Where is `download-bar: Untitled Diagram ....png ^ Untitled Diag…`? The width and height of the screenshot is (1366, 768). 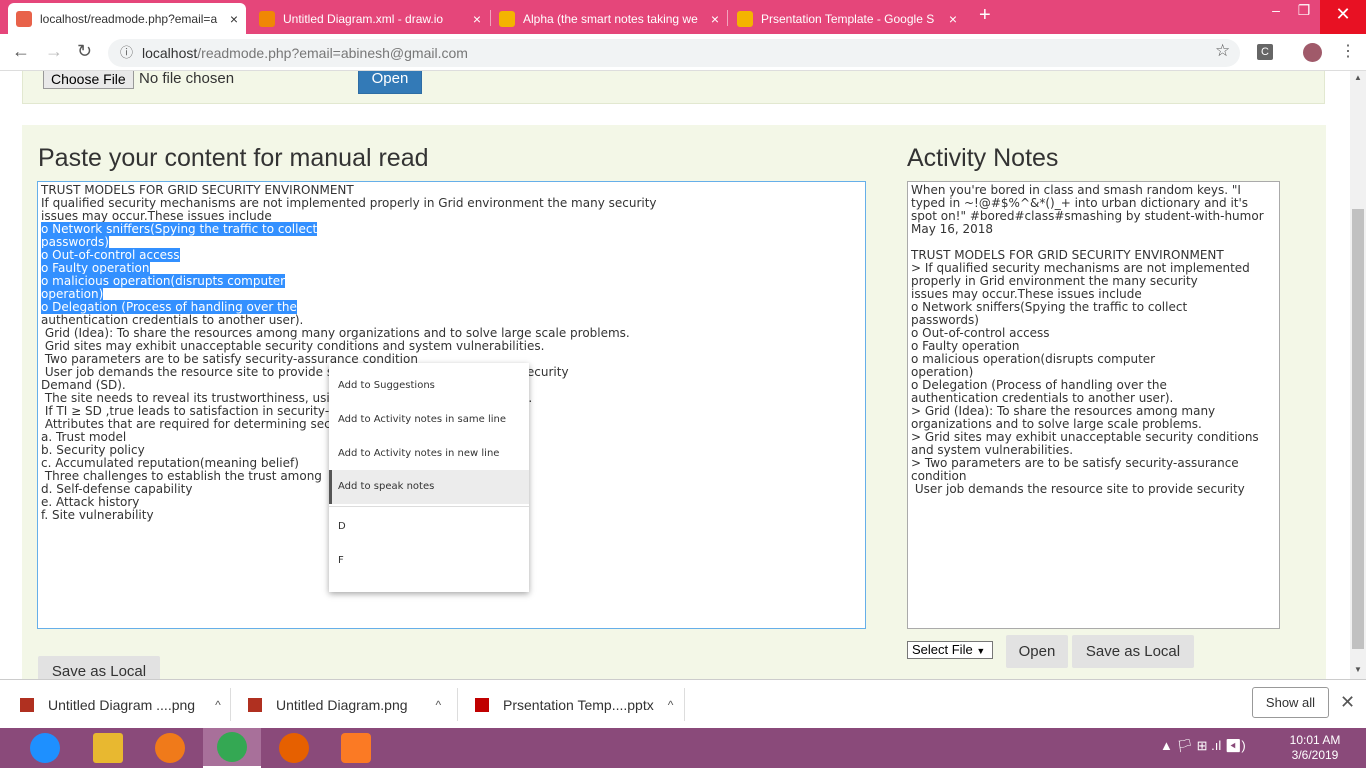
download-bar: Untitled Diagram ....png ^ Untitled Diag… is located at coordinates (683, 703).